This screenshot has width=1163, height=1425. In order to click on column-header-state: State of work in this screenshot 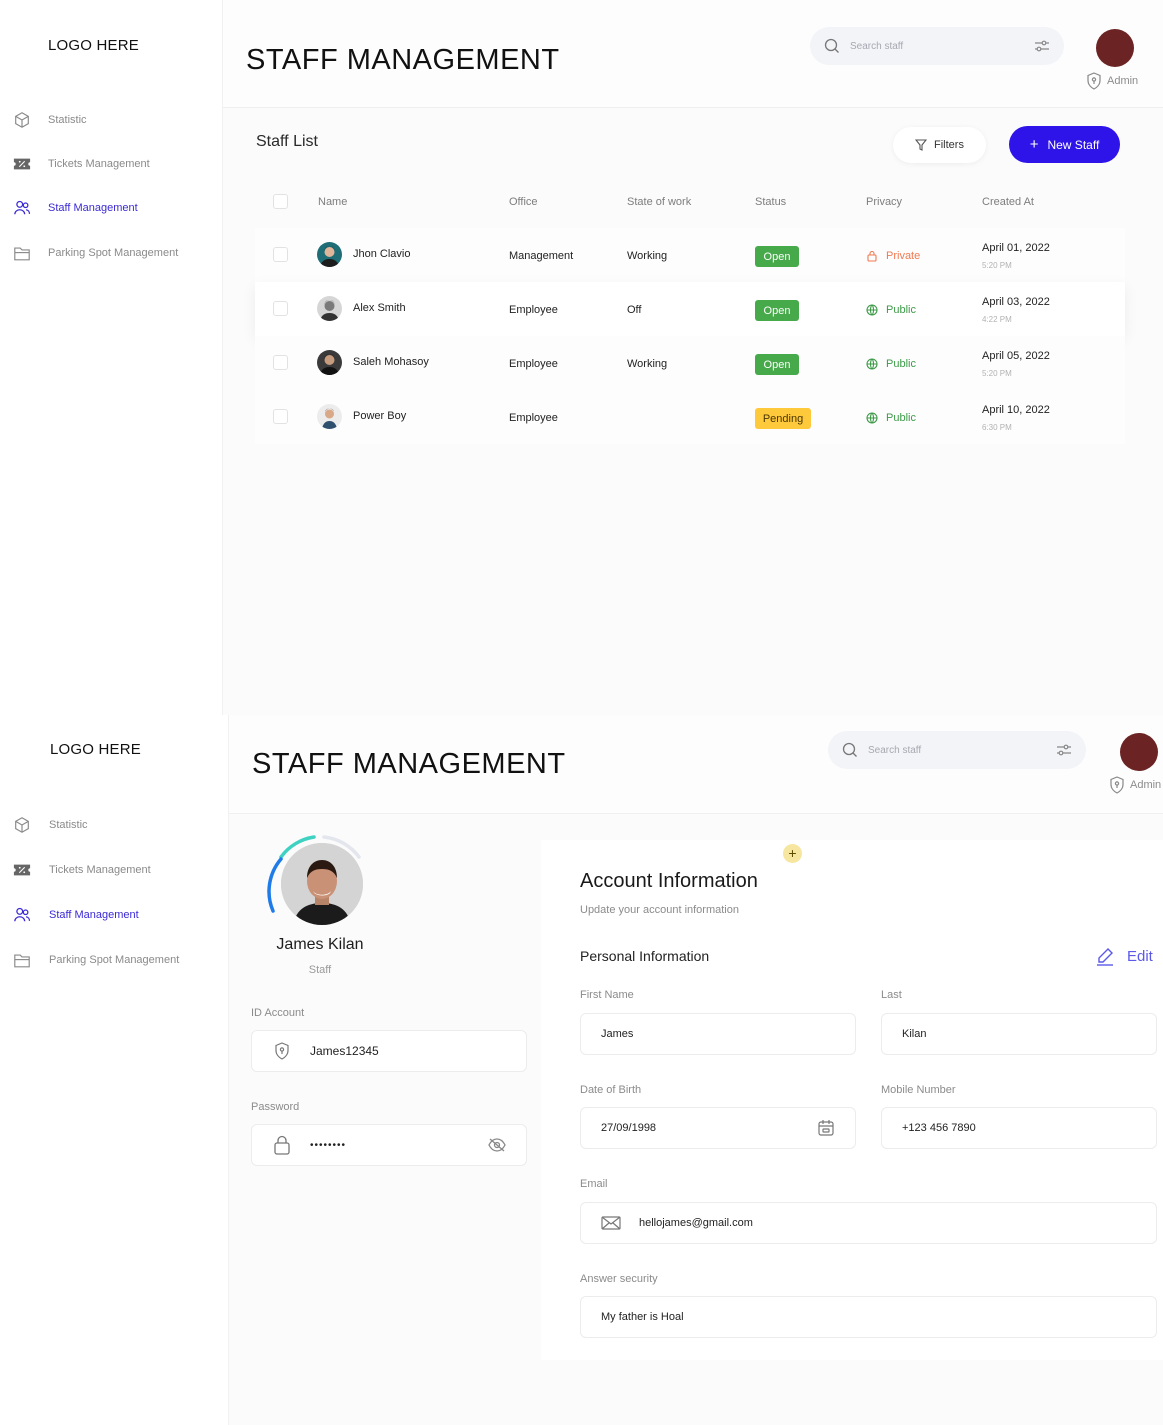, I will do `click(659, 202)`.